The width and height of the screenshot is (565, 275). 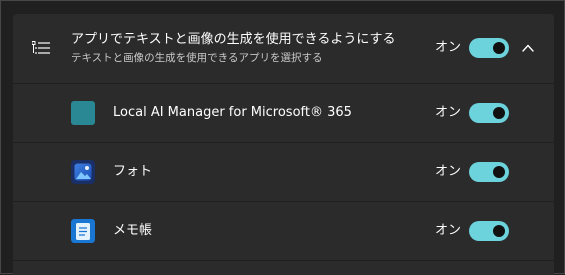 I want to click on setting-state-label: オン, so click(x=448, y=47).